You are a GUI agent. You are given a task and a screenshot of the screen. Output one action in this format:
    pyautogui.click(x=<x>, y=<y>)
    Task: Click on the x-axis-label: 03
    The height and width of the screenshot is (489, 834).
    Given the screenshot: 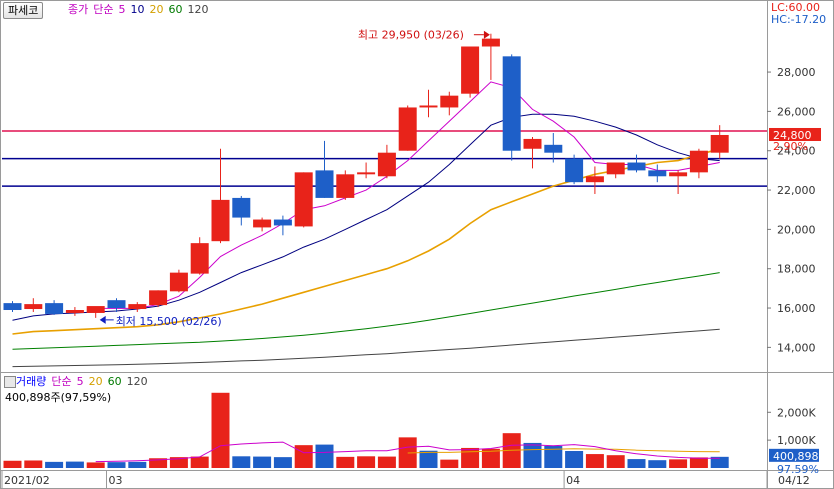 What is the action you would take?
    pyautogui.click(x=116, y=480)
    